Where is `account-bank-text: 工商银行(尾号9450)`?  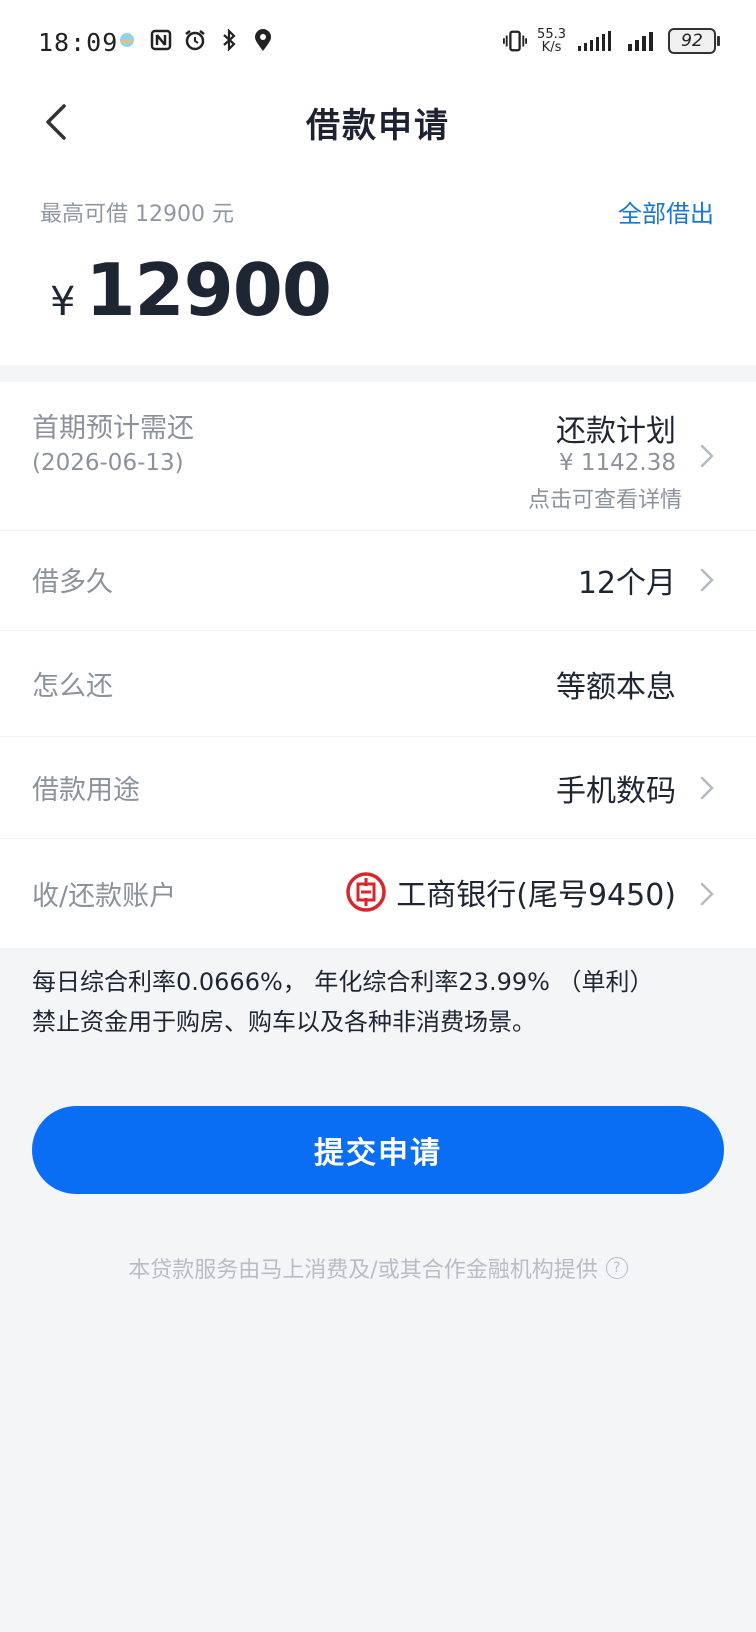 account-bank-text: 工商银行(尾号9450) is located at coordinates (536, 895).